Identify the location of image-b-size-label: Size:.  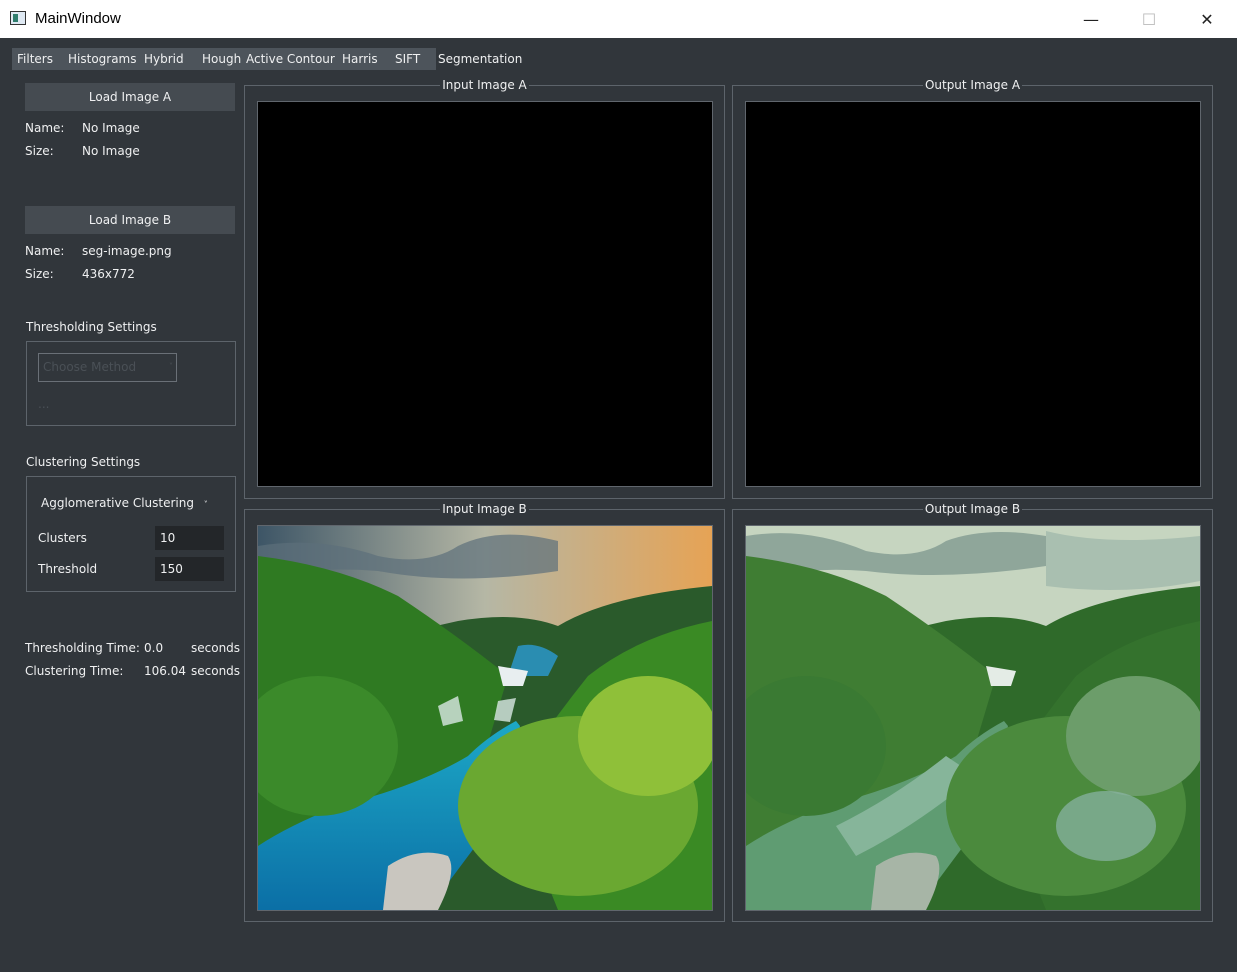
(39, 274).